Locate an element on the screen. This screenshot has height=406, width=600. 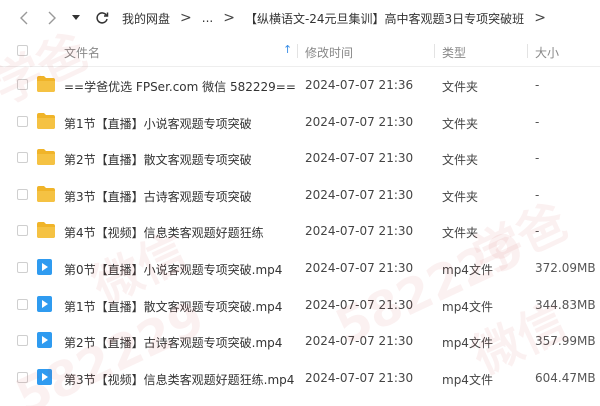
file-name: 第4节【视频】信息类客观题好题狂练 is located at coordinates (164, 232).